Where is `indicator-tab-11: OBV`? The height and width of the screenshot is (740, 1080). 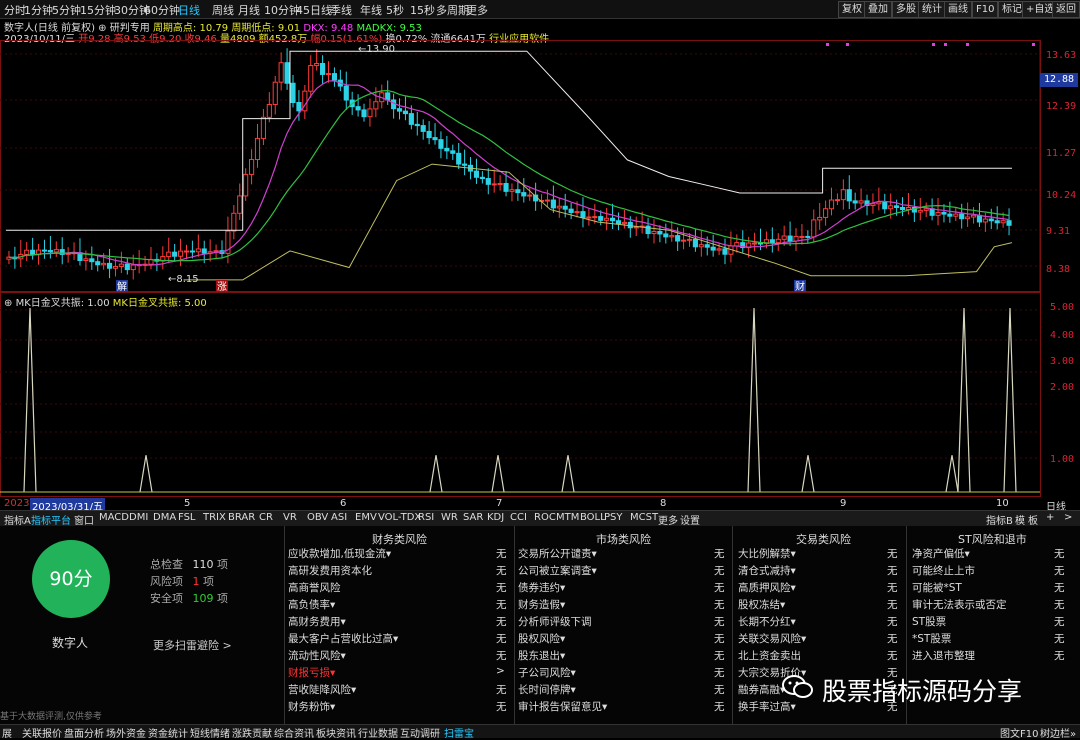 indicator-tab-11: OBV is located at coordinates (317, 517).